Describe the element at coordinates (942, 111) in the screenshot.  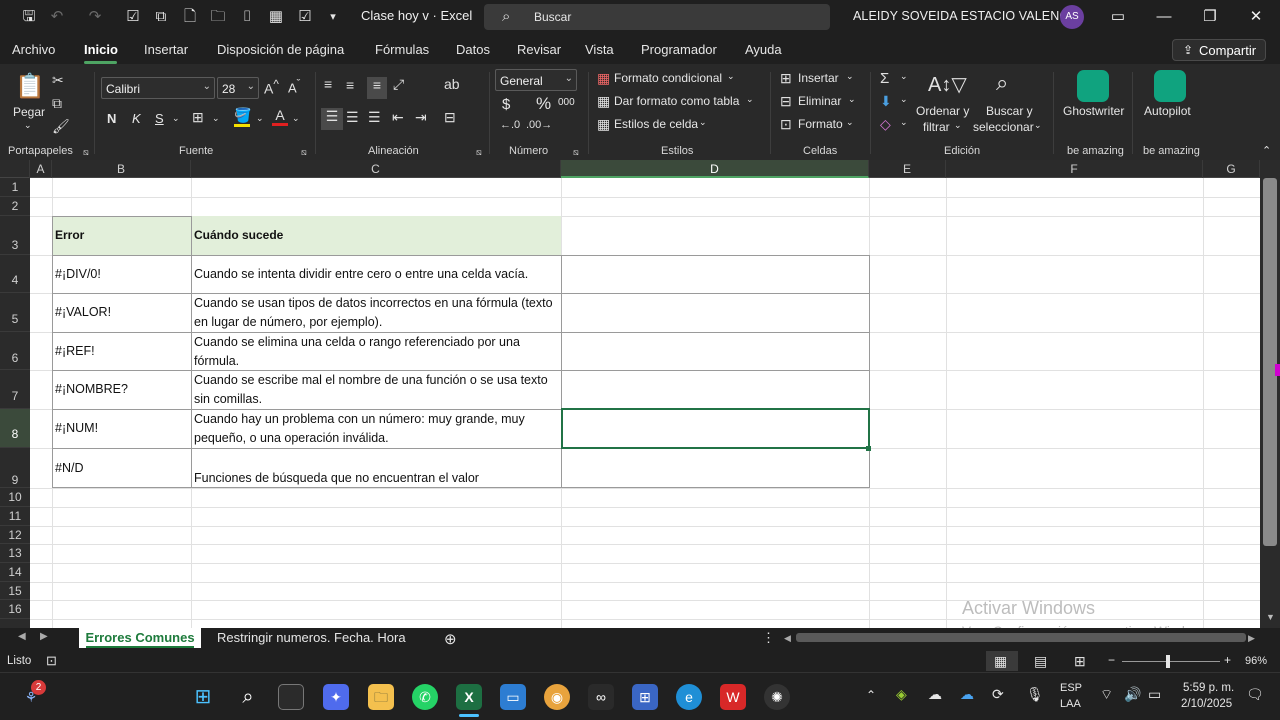
I see `sort-filter-label-1: Ordenar y` at that location.